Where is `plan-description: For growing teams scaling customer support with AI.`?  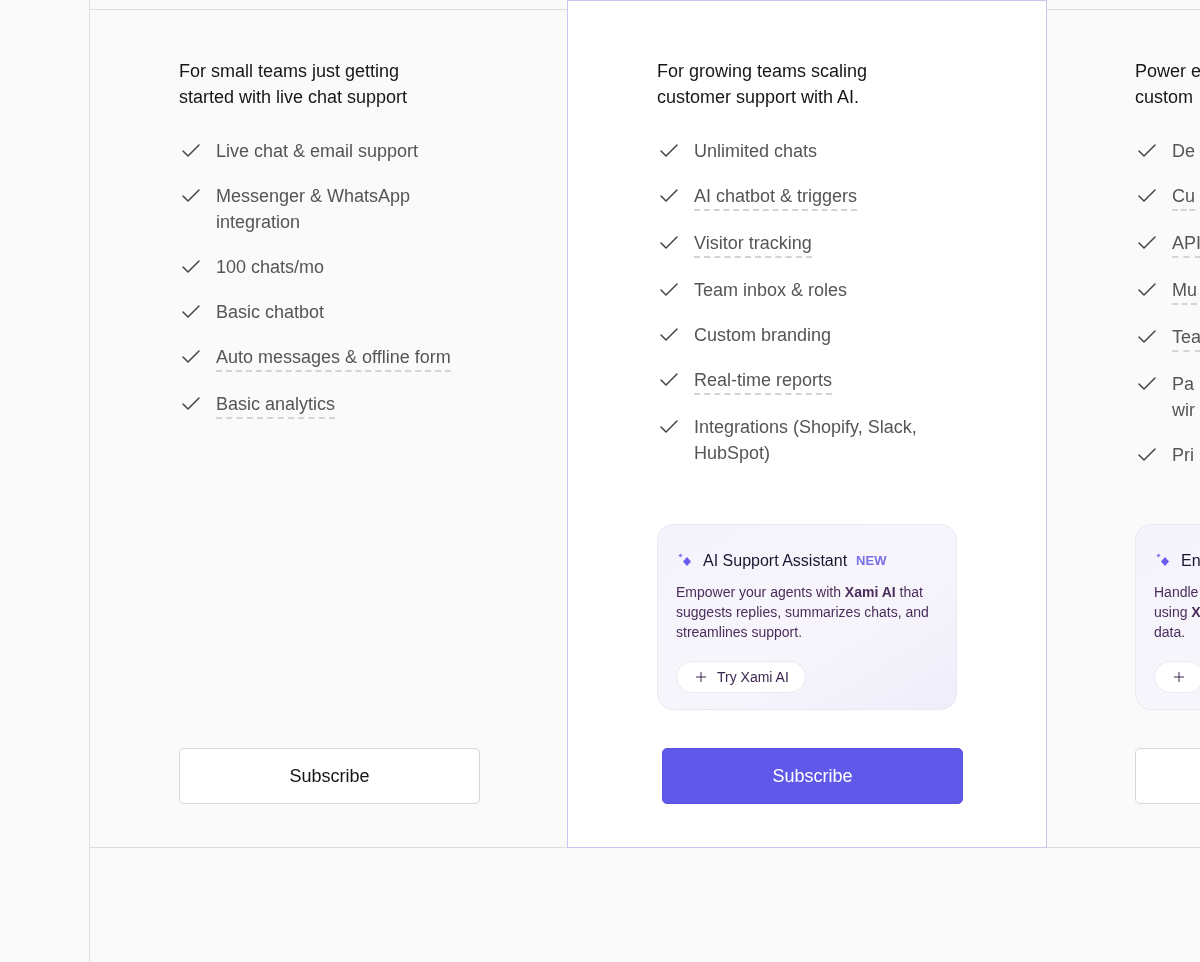 plan-description: For growing teams scaling customer support with AI. is located at coordinates (763, 84).